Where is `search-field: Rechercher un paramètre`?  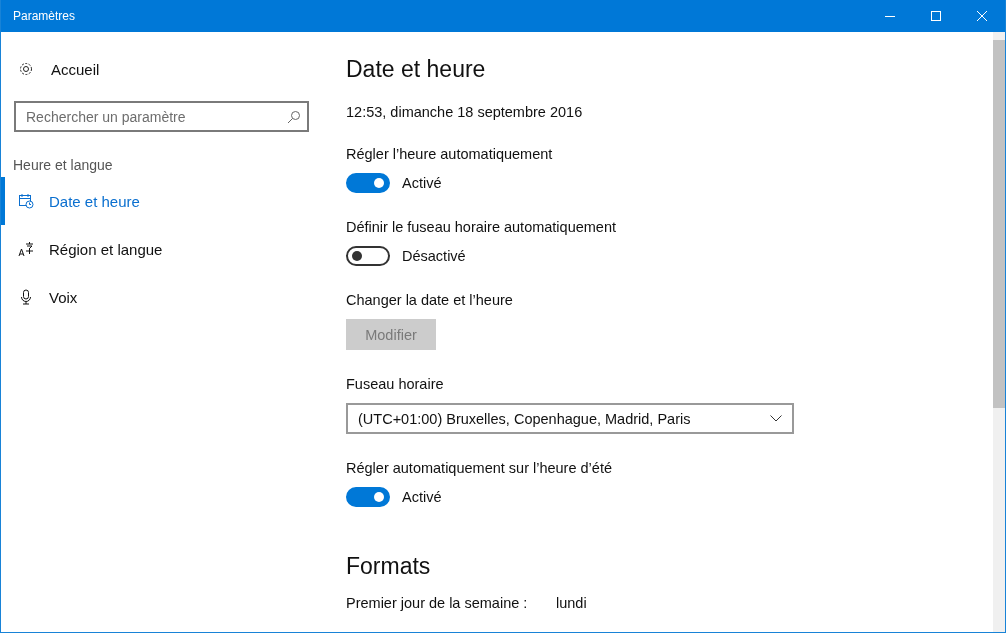 search-field: Rechercher un paramètre is located at coordinates (161, 116).